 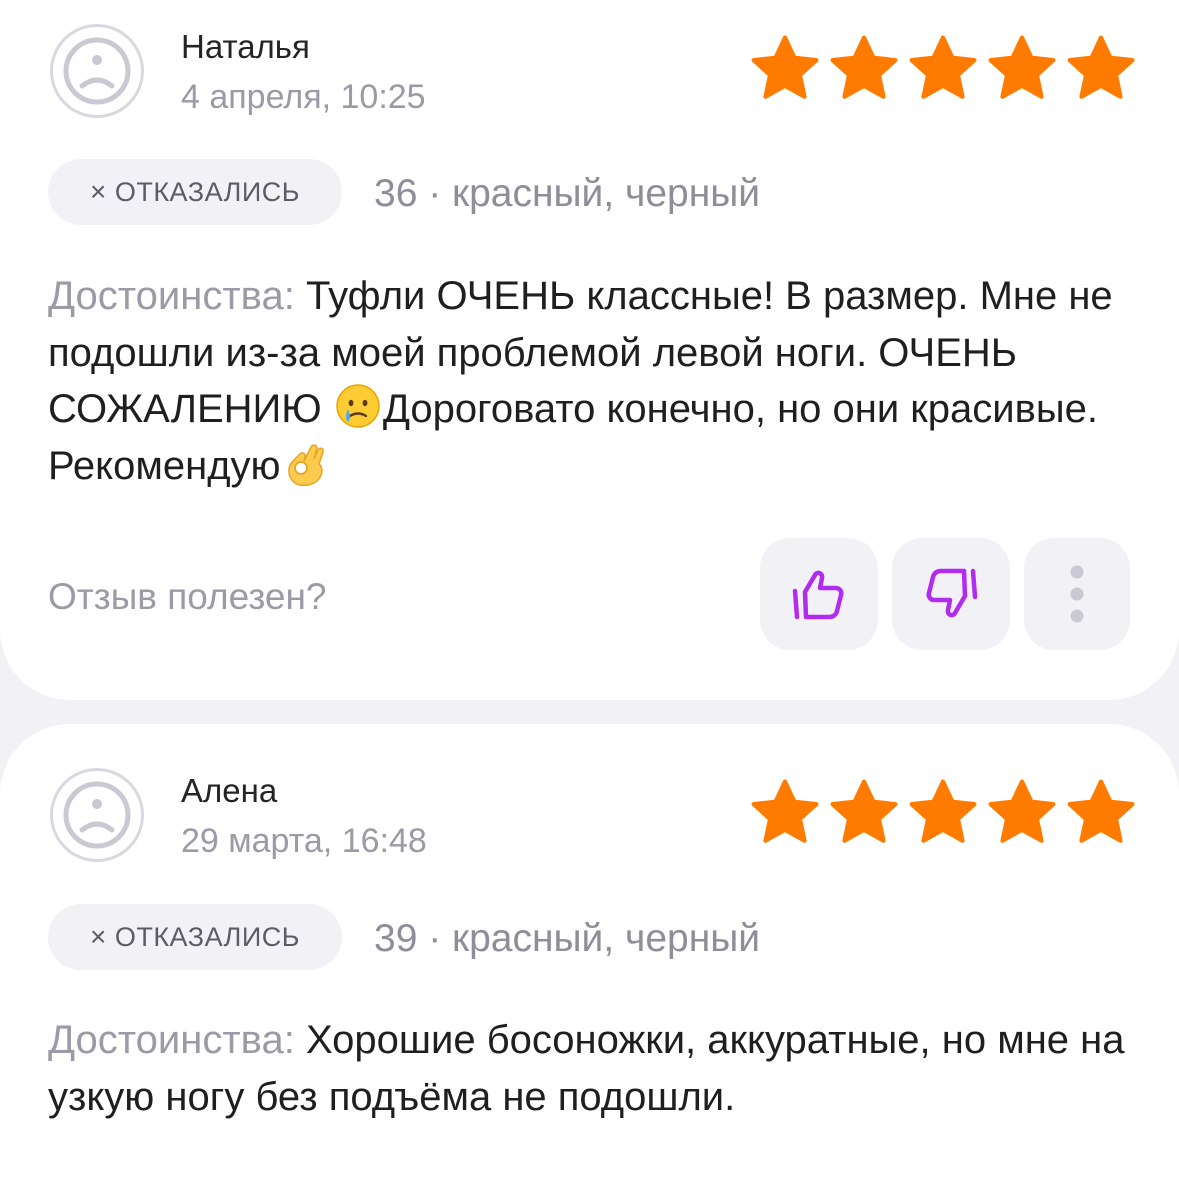 What do you see at coordinates (305, 464) in the screenshot?
I see `ok-hand-icon` at bounding box center [305, 464].